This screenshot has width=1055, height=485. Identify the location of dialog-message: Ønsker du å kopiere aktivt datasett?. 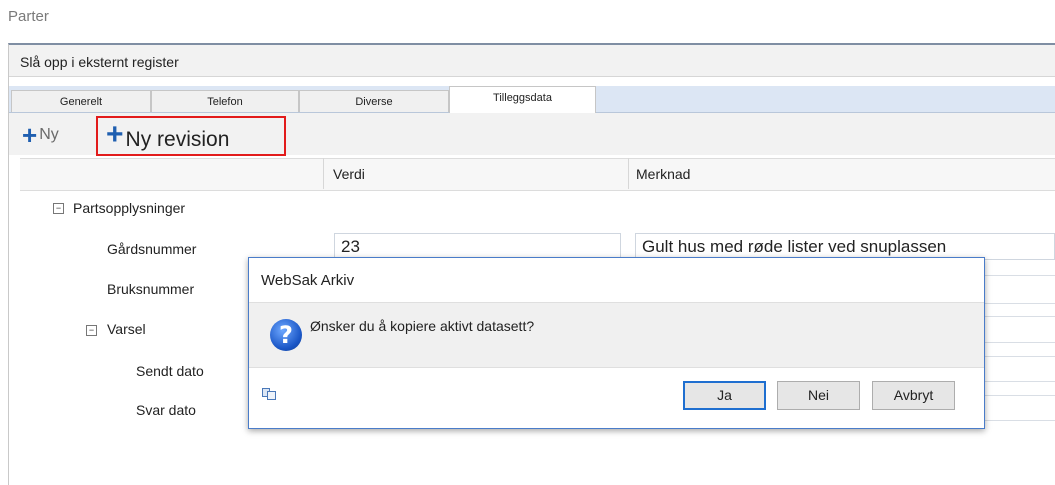
(422, 326).